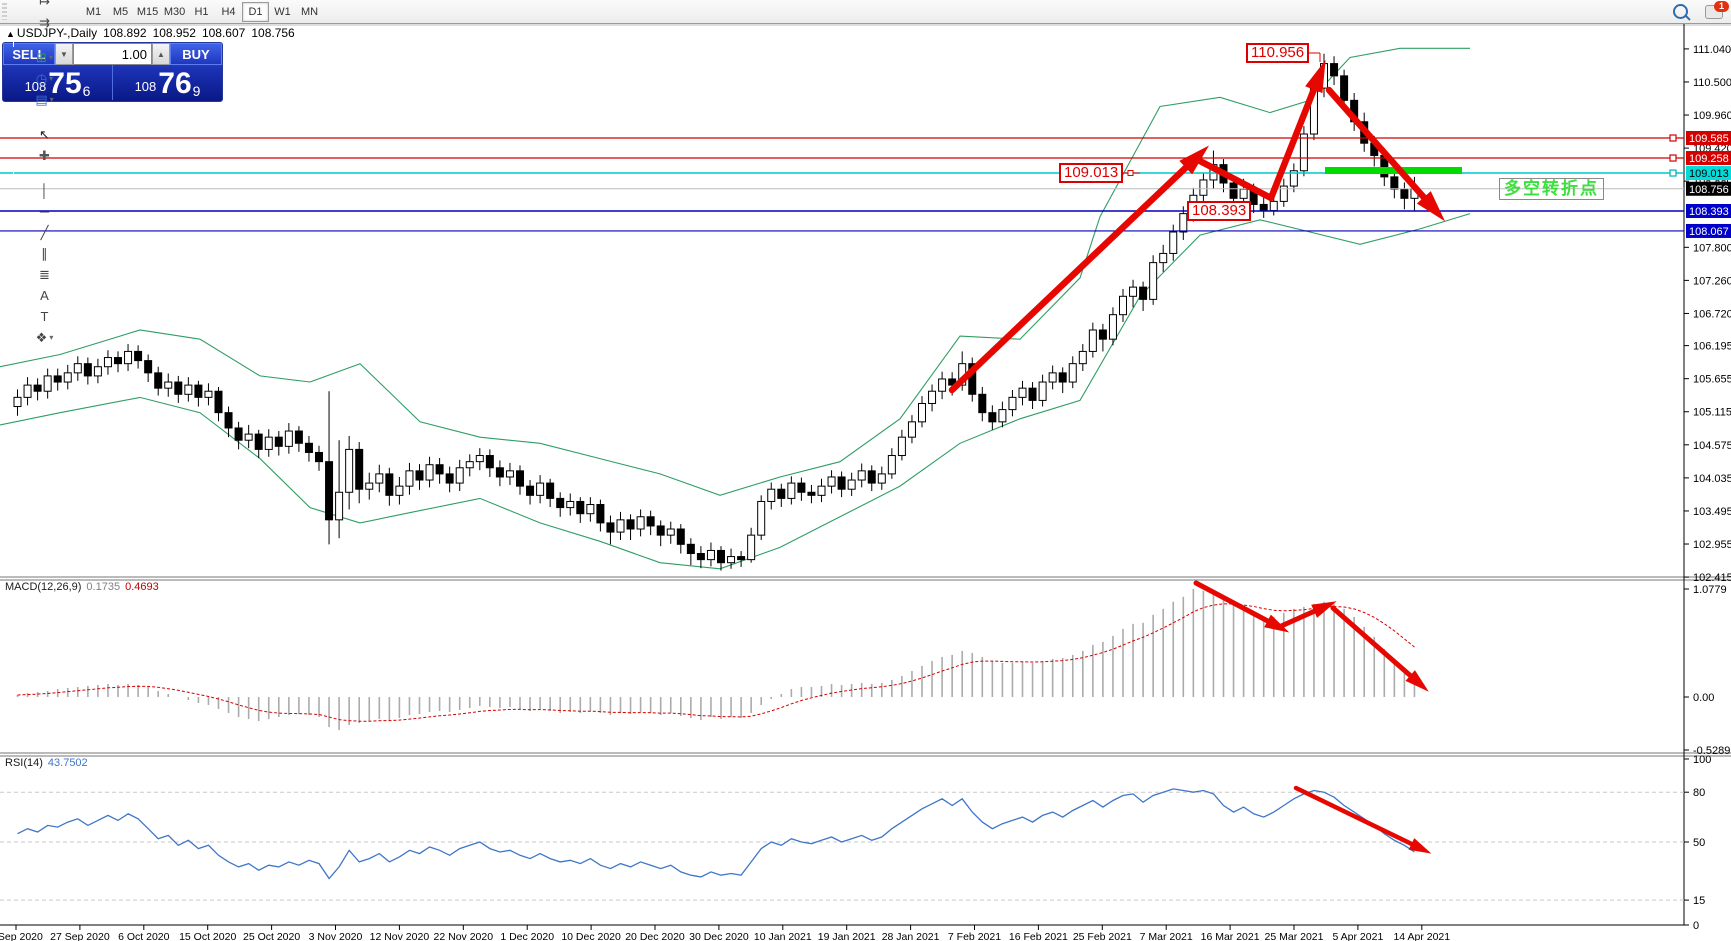 The width and height of the screenshot is (1731, 941). What do you see at coordinates (1393, 170) in the screenshot?
I see `pivot-zone-bar` at bounding box center [1393, 170].